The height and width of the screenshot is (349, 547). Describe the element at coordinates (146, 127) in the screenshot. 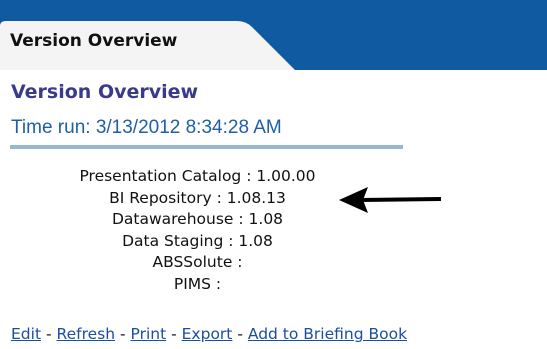

I see `time-run-text: Time run: 3/13/2012 8:34:28 AM` at that location.